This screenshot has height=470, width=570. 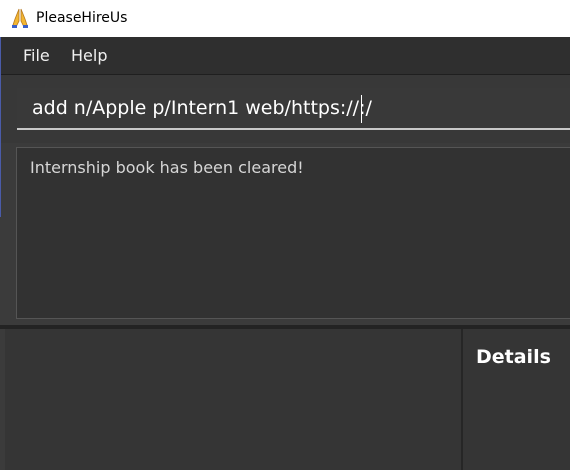 What do you see at coordinates (513, 357) in the screenshot?
I see `details-title: Details` at bounding box center [513, 357].